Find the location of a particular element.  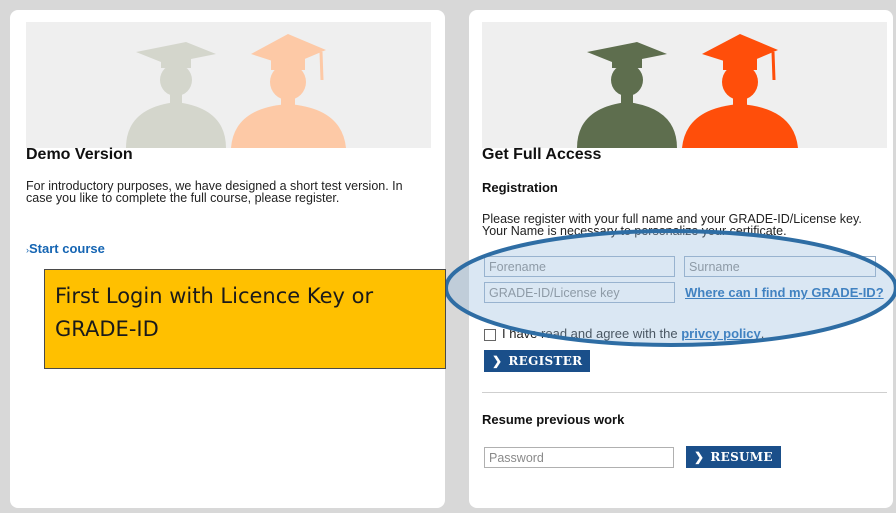

demo-title: Demo Version is located at coordinates (79, 154).